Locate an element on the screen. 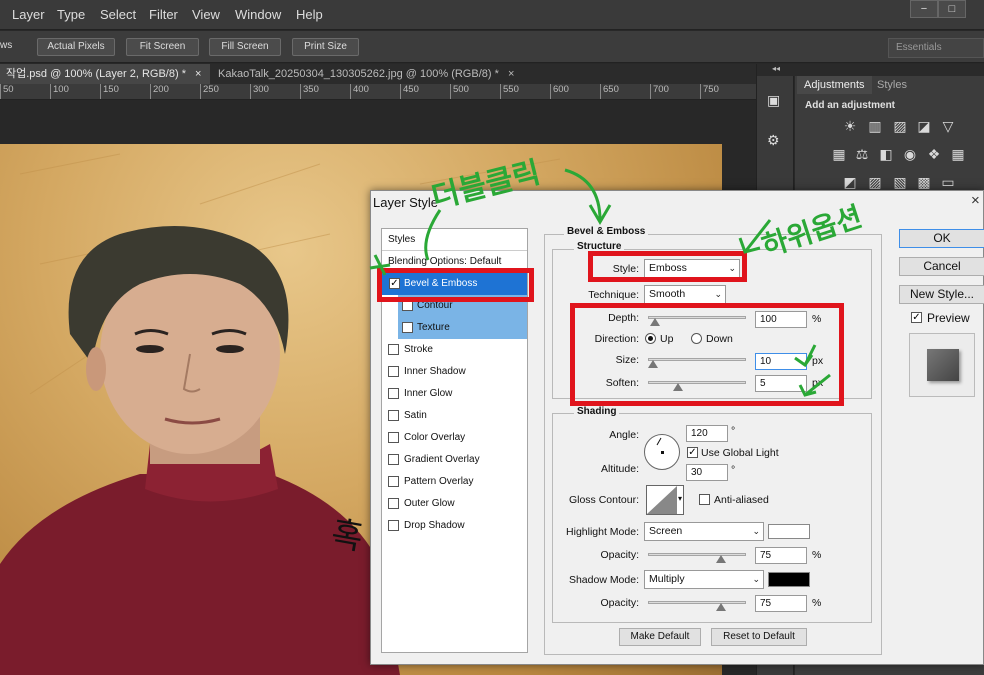  shadow-mode-value: Multiply is located at coordinates (667, 579).